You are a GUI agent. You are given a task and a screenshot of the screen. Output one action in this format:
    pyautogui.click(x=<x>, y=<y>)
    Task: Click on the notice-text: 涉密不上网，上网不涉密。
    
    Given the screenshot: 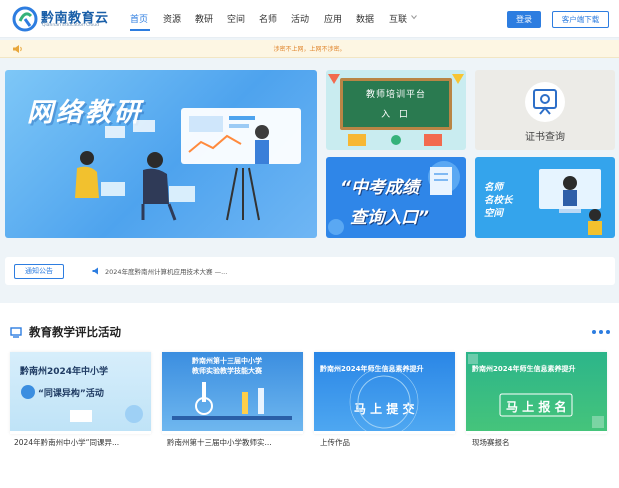 What is the action you would take?
    pyautogui.click(x=309, y=49)
    